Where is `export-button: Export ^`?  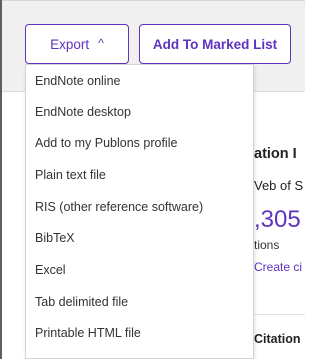 export-button: Export ^ is located at coordinates (77, 44).